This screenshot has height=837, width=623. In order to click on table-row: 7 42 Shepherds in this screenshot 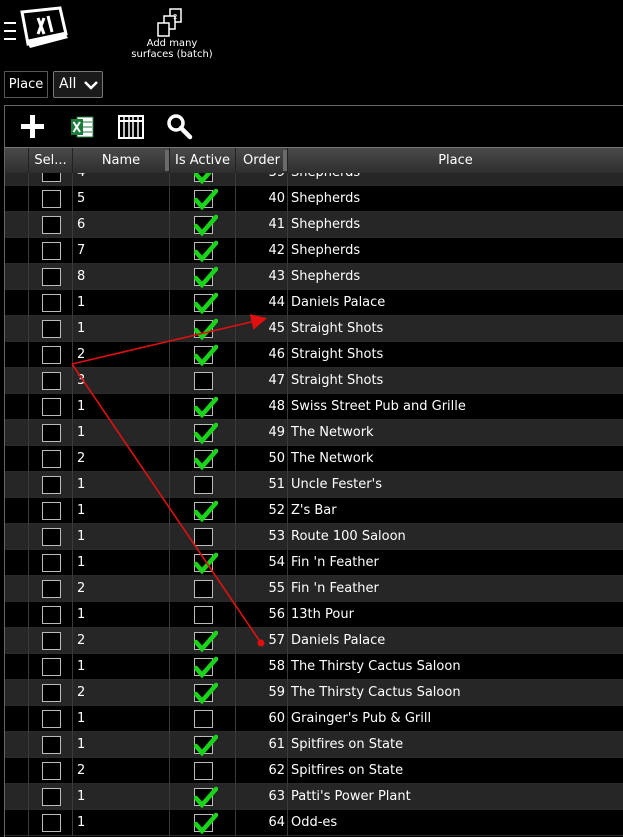, I will do `click(314, 251)`.